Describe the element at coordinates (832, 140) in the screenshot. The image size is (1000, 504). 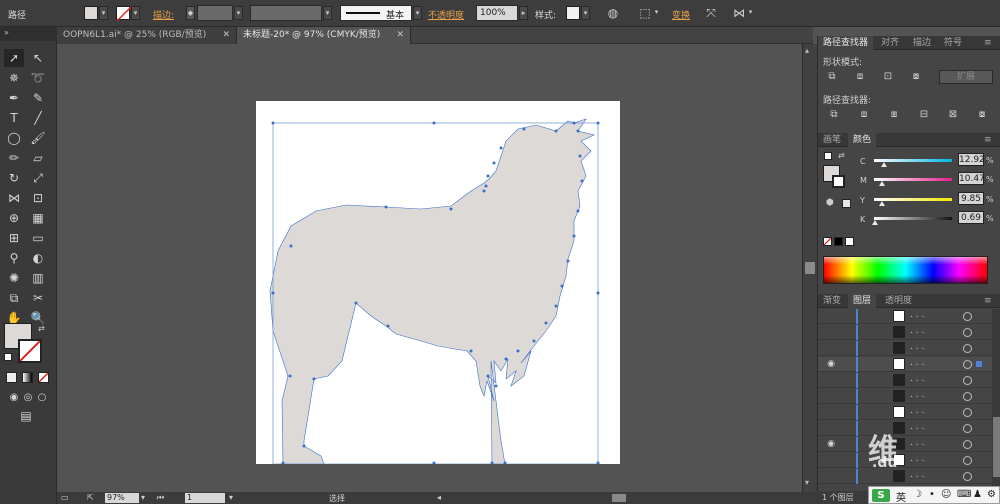
I see `tab-brushes: 画笔` at that location.